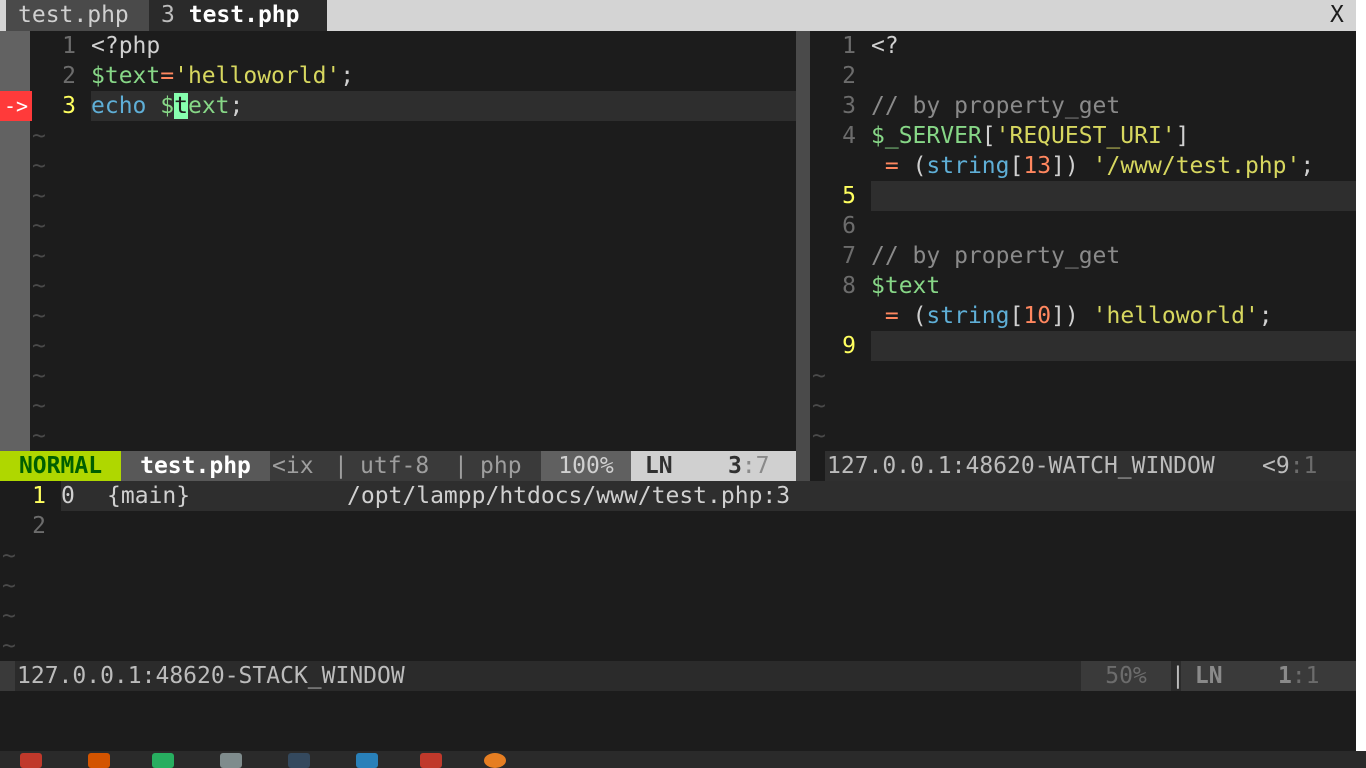 The height and width of the screenshot is (768, 1366). I want to click on status-filename: test.php, so click(195, 466).